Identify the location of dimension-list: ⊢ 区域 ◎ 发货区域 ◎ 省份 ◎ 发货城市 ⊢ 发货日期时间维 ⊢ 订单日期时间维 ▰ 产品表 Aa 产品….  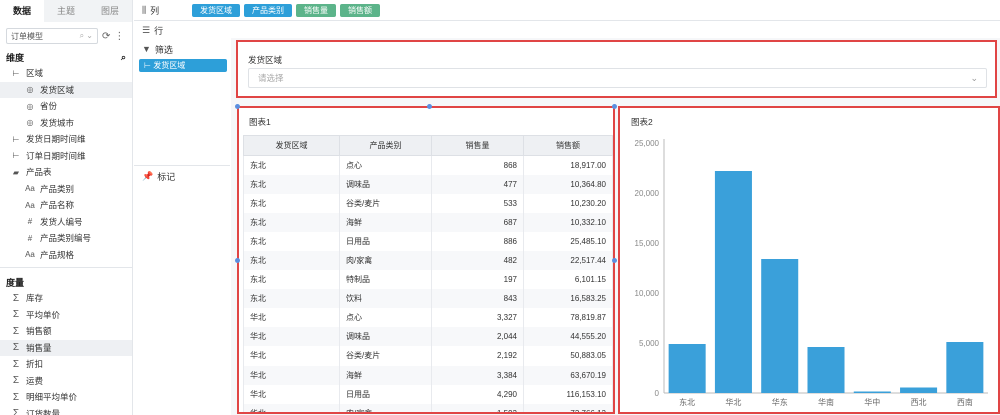
(66, 164).